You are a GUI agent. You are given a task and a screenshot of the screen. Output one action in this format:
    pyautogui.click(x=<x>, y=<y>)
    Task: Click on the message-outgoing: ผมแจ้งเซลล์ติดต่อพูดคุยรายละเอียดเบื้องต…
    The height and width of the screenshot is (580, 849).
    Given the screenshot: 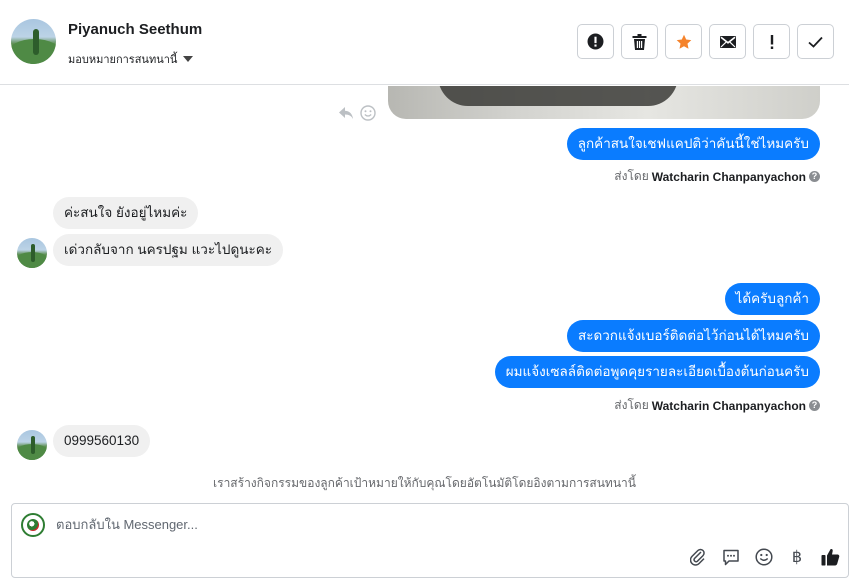 What is the action you would take?
    pyautogui.click(x=657, y=372)
    